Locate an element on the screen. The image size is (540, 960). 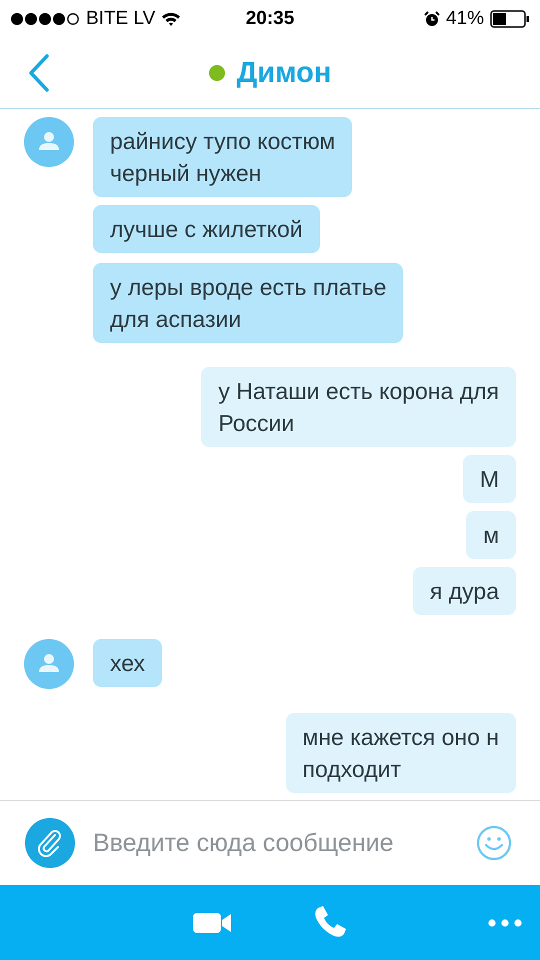
message-input: Введите сюда сообщение is located at coordinates (275, 843).